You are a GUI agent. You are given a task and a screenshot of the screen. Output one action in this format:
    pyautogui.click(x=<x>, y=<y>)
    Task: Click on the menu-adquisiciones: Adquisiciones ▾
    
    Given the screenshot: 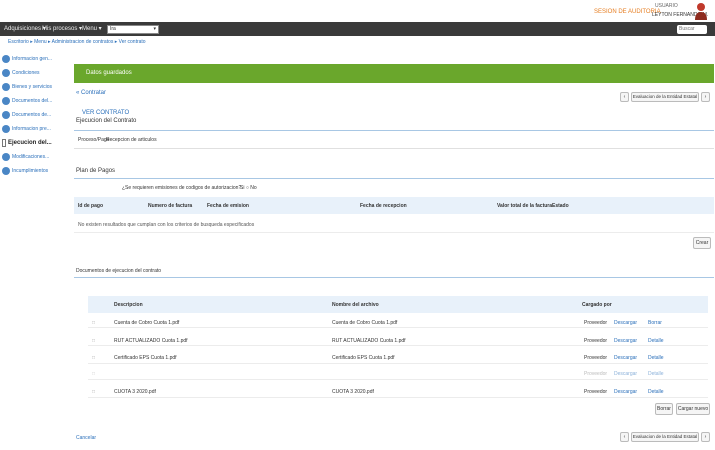 What is the action you would take?
    pyautogui.click(x=25, y=28)
    